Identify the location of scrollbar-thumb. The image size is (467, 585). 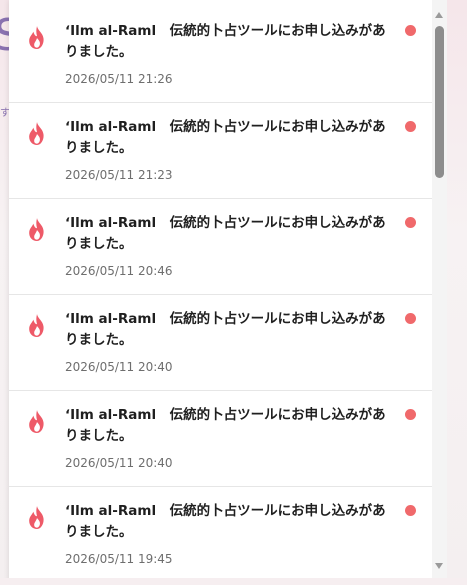
(439, 102).